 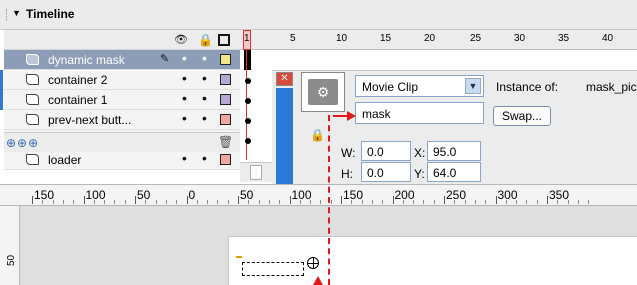 I want to click on layer-name: loader, so click(x=64, y=160).